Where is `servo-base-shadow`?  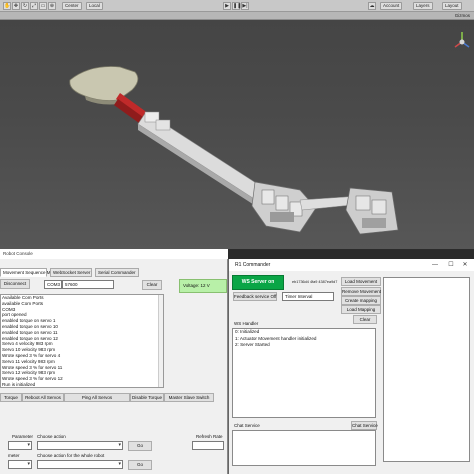 servo-base-shadow is located at coordinates (282, 217).